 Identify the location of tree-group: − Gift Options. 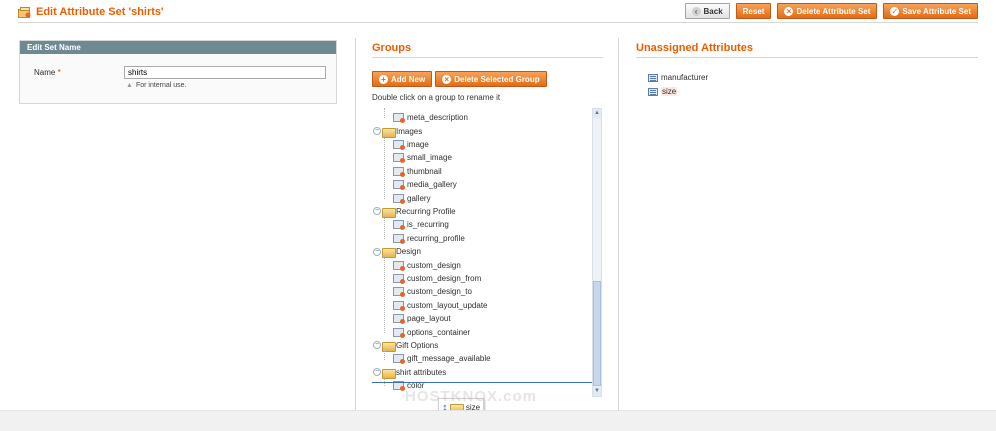
(405, 345).